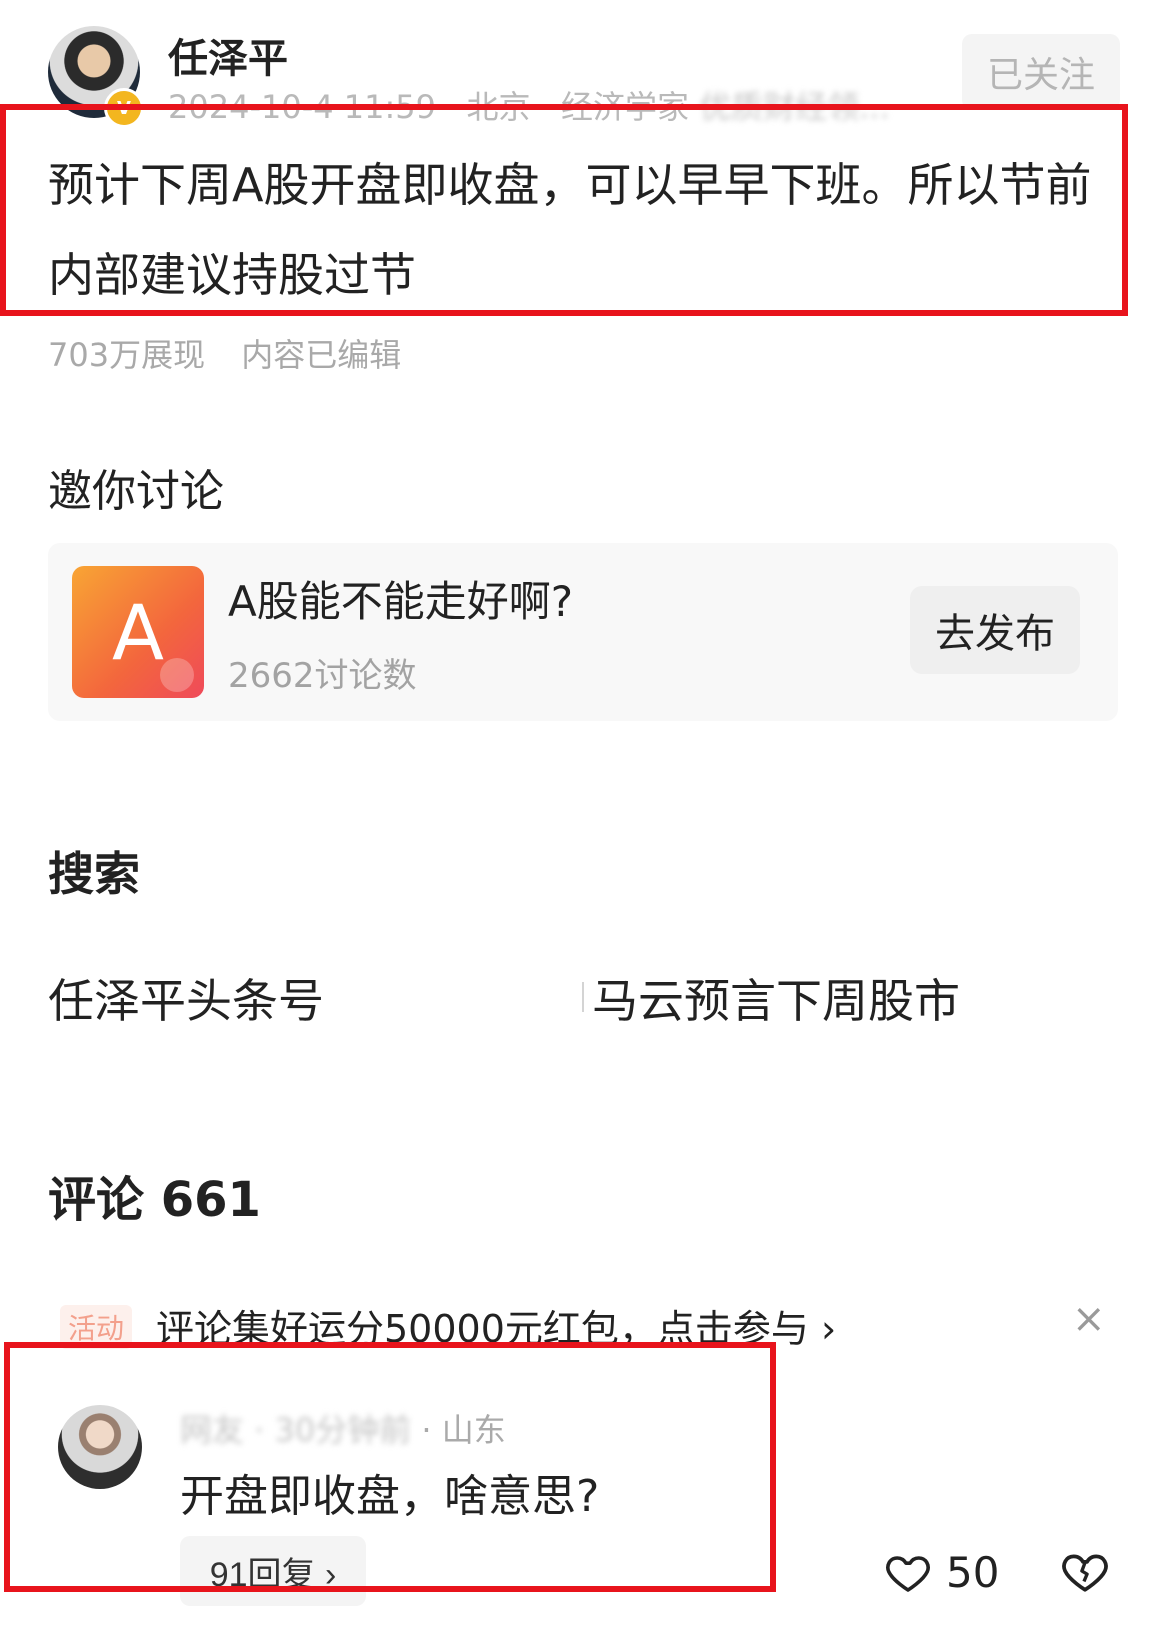 This screenshot has height=1649, width=1168. I want to click on author-name: 任泽平, so click(228, 55).